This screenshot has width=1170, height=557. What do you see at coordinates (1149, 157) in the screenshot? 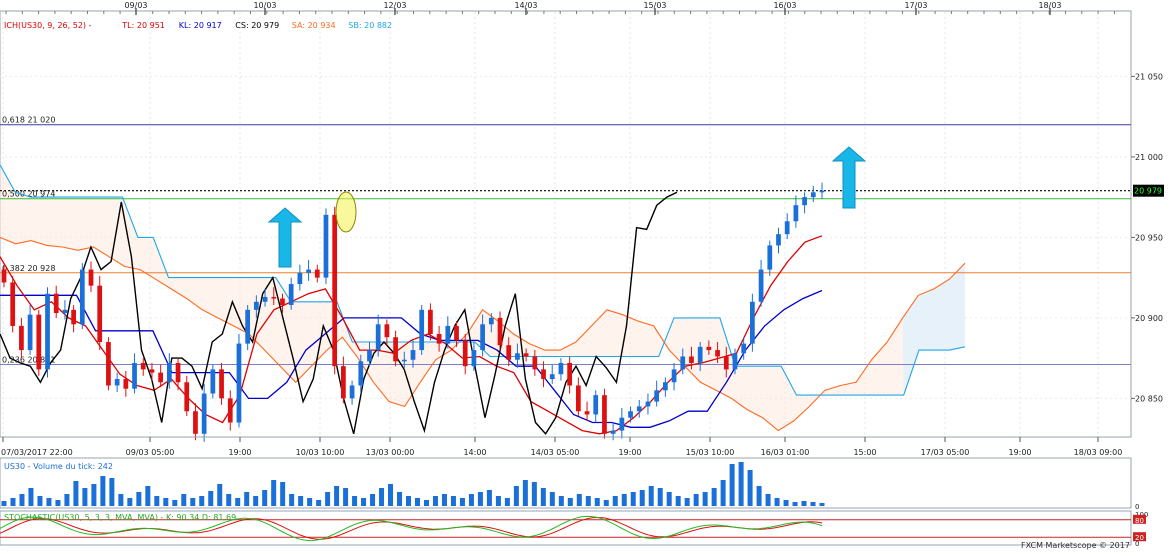
I see `y-tick-label: 21 000` at bounding box center [1149, 157].